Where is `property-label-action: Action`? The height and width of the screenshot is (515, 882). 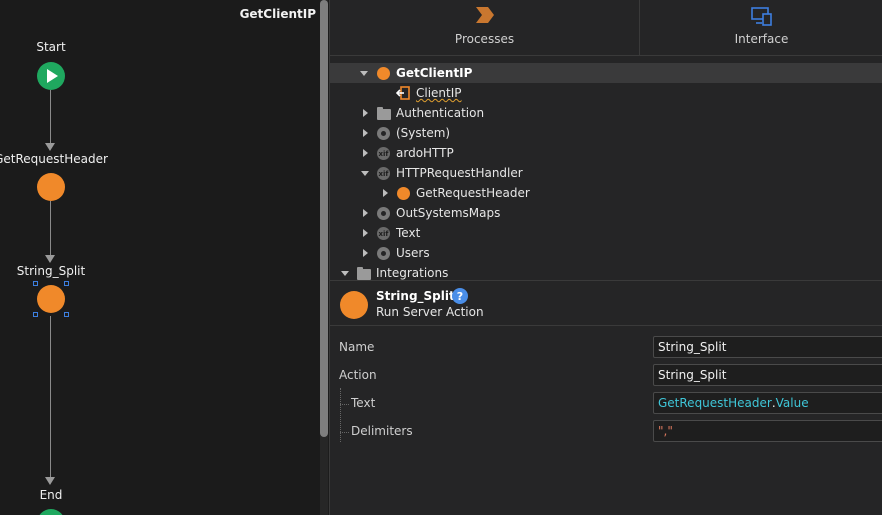 property-label-action: Action is located at coordinates (358, 375).